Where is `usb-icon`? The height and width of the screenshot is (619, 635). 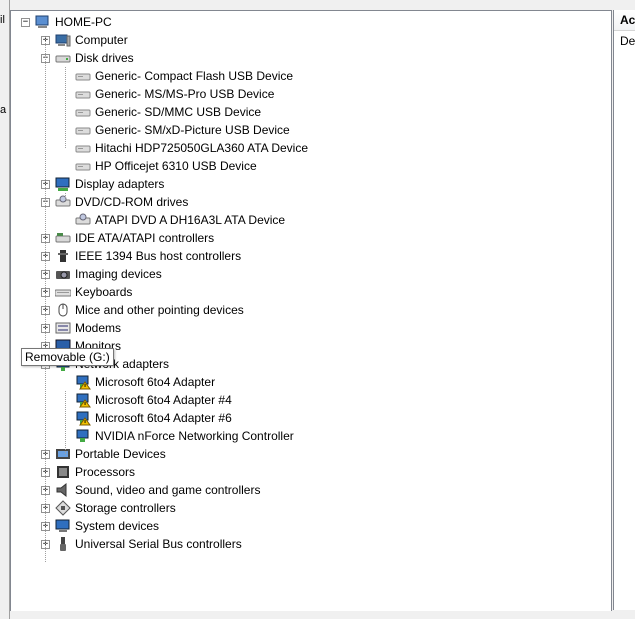 usb-icon is located at coordinates (63, 544).